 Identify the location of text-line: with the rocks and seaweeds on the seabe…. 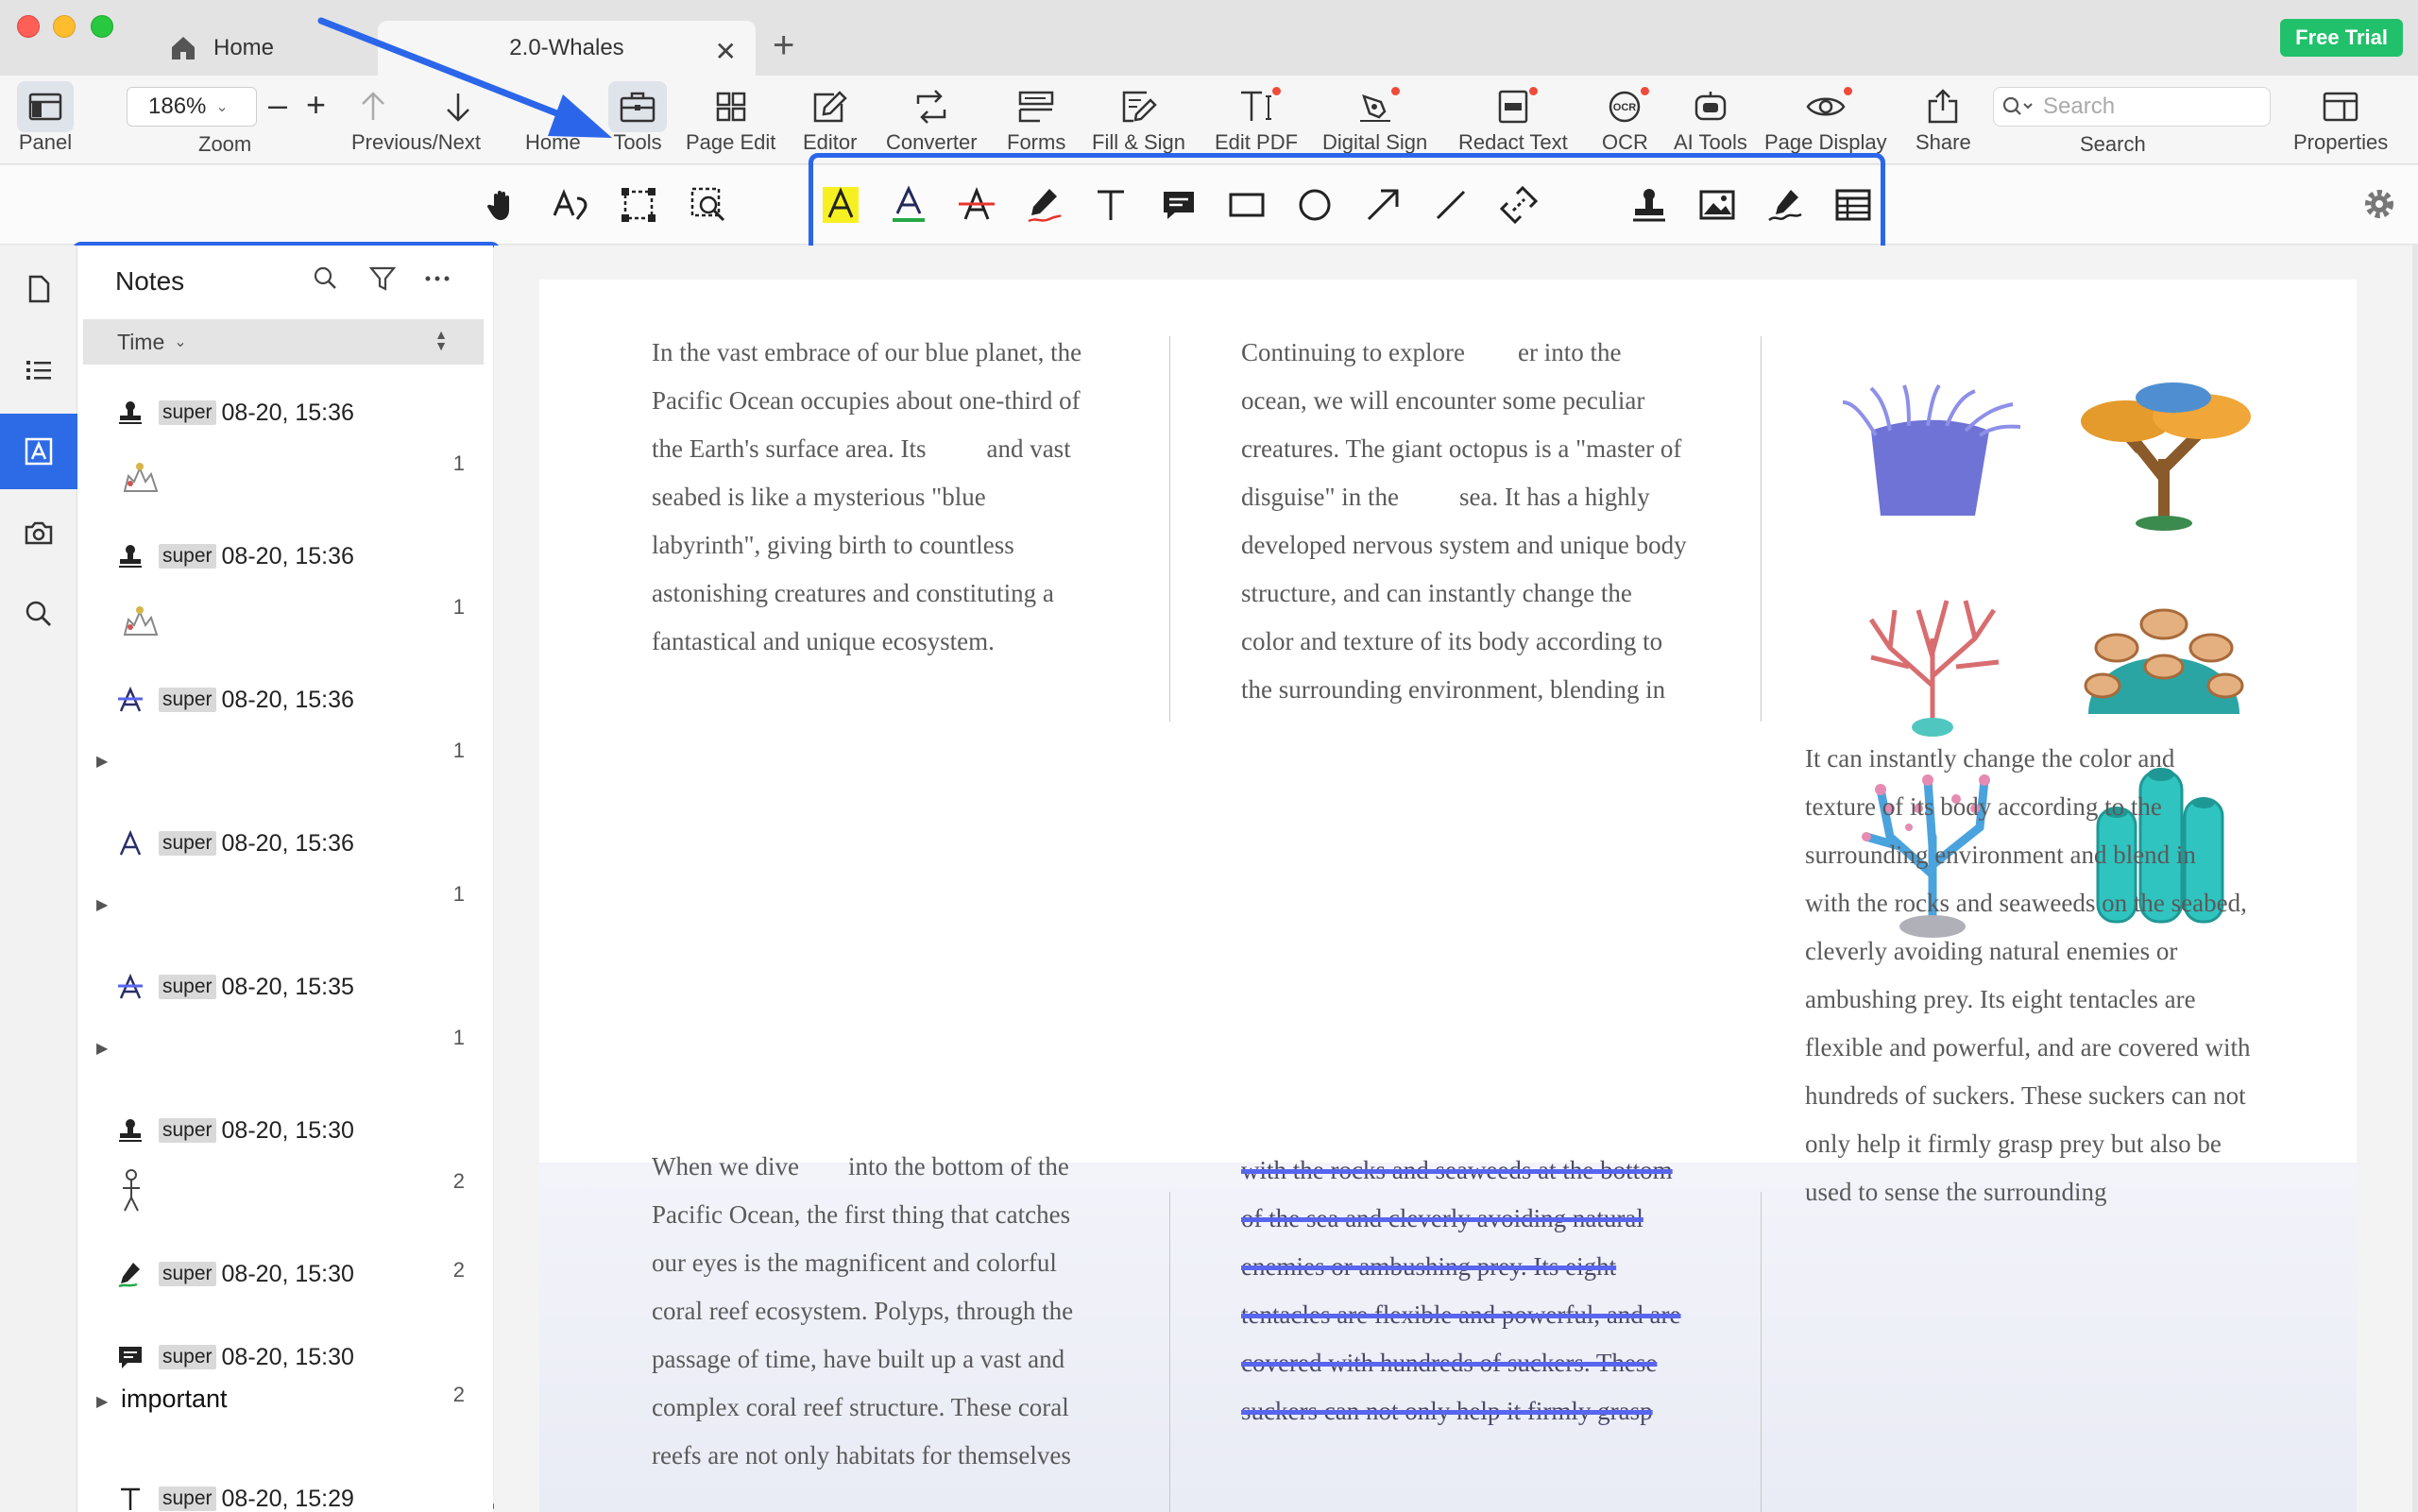
(2026, 903).